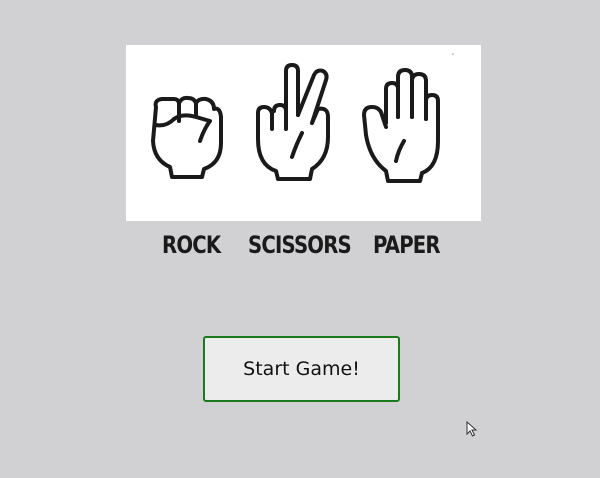  Describe the element at coordinates (401, 125) in the screenshot. I see `paper-hand-icon` at that location.